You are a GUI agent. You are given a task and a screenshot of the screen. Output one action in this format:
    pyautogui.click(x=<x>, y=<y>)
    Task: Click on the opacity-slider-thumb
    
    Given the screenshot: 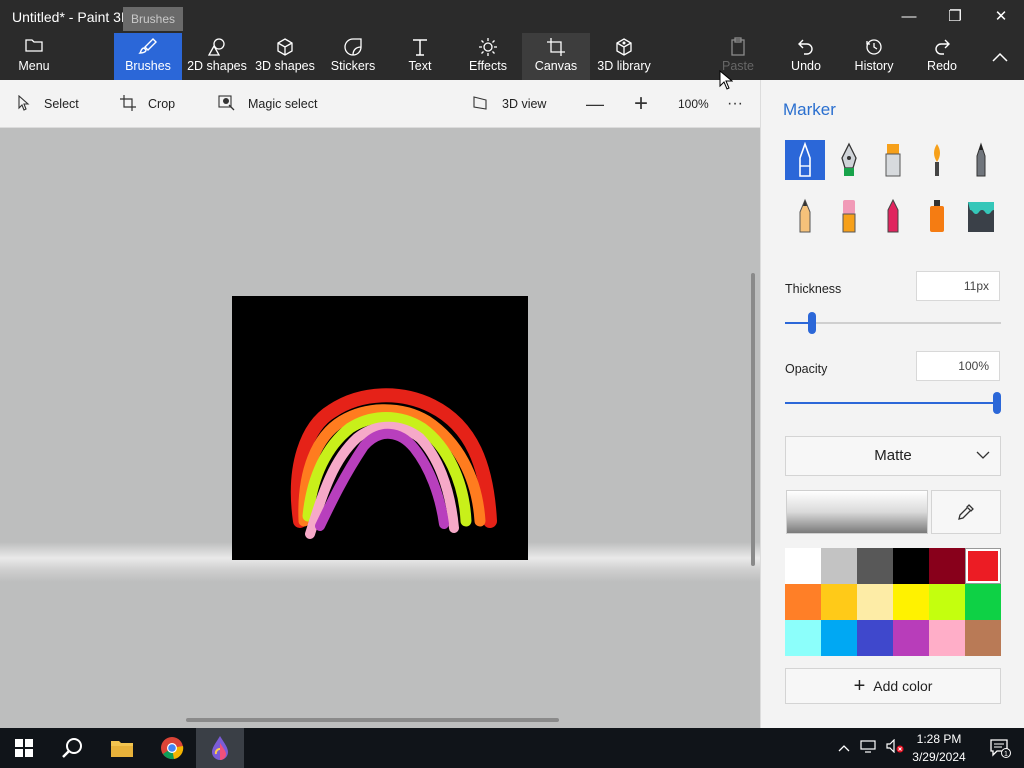 What is the action you would take?
    pyautogui.click(x=997, y=403)
    